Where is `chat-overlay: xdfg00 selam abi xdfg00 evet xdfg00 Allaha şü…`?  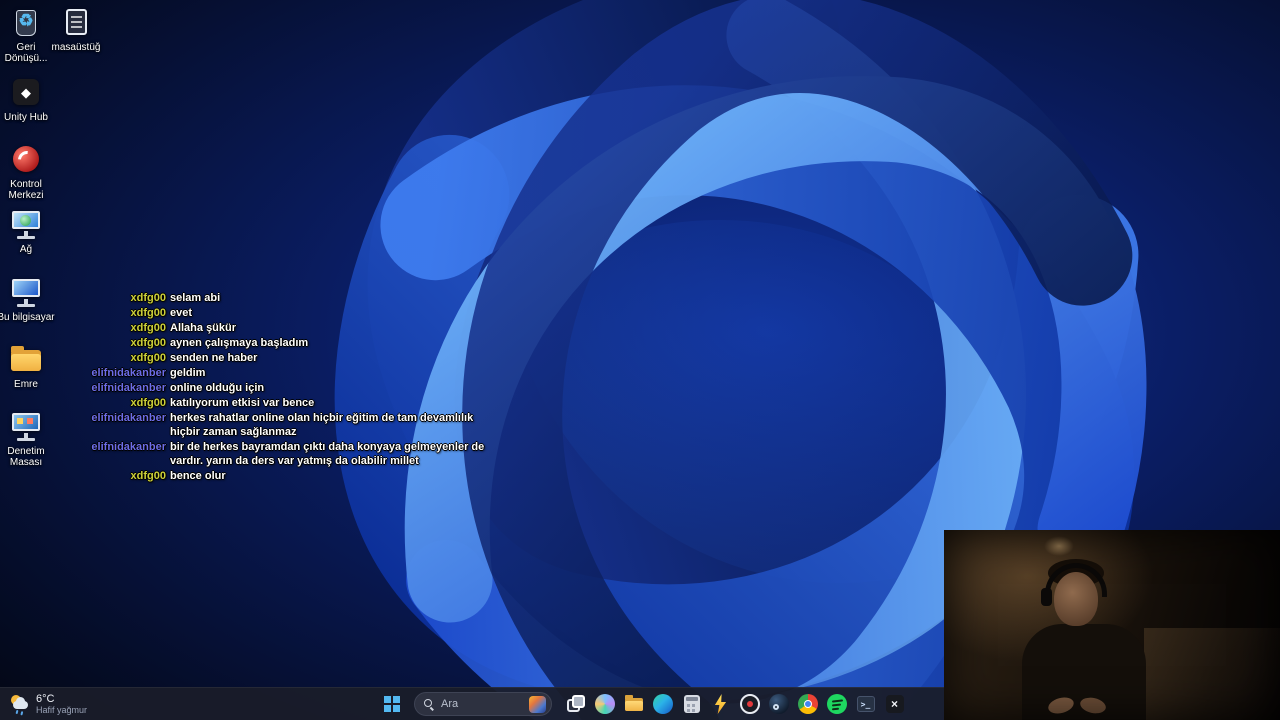
chat-overlay: xdfg00 selam abi xdfg00 evet xdfg00 Allaha şü… is located at coordinates (288, 387).